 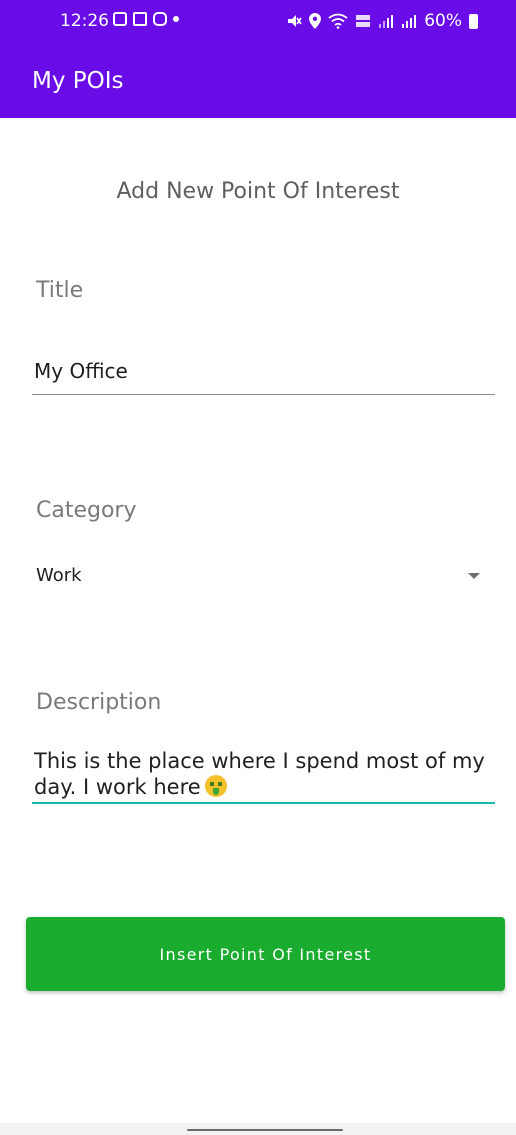 I want to click on status-right: 60%, so click(x=382, y=21).